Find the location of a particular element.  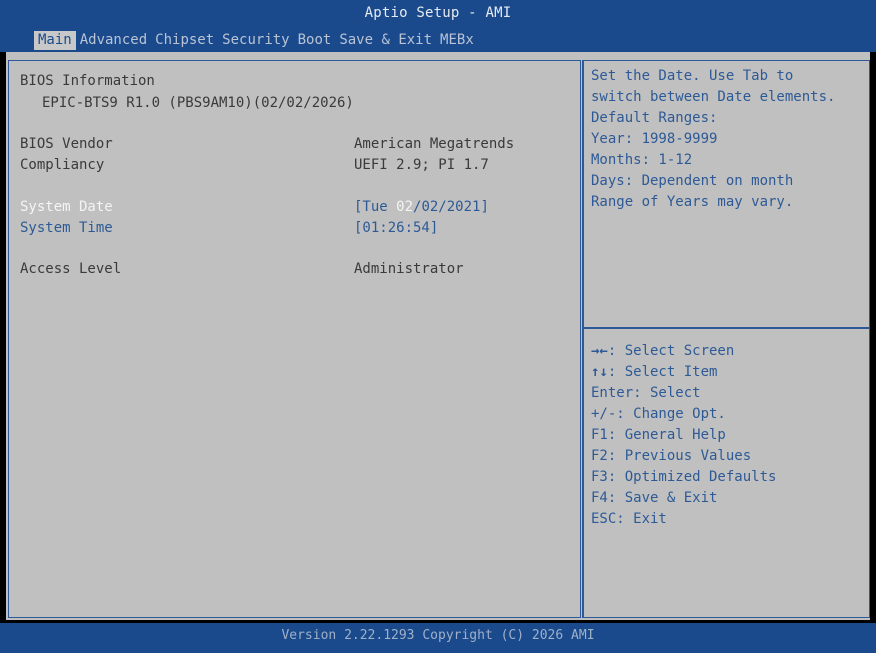

system-date-field: [Tue 02/02/2021] is located at coordinates (421, 207).